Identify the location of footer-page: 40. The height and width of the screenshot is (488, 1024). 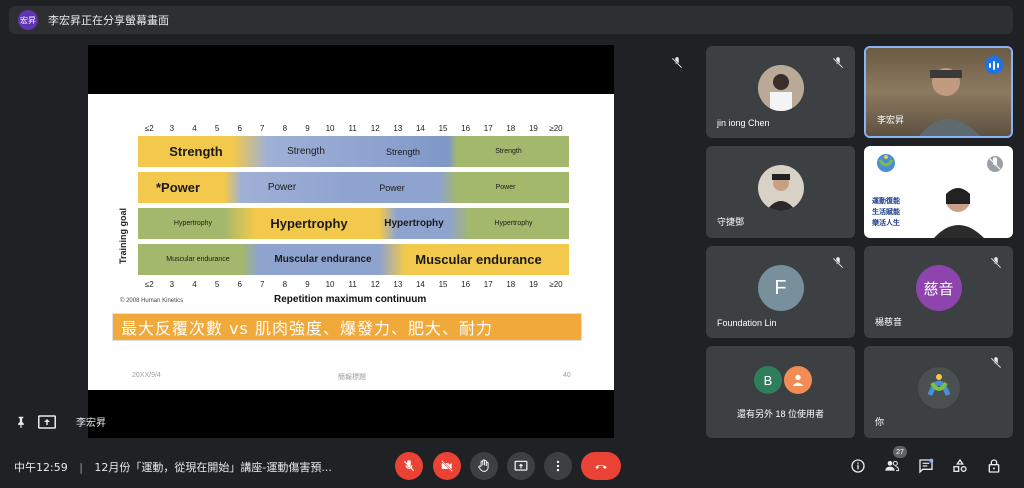
(567, 375).